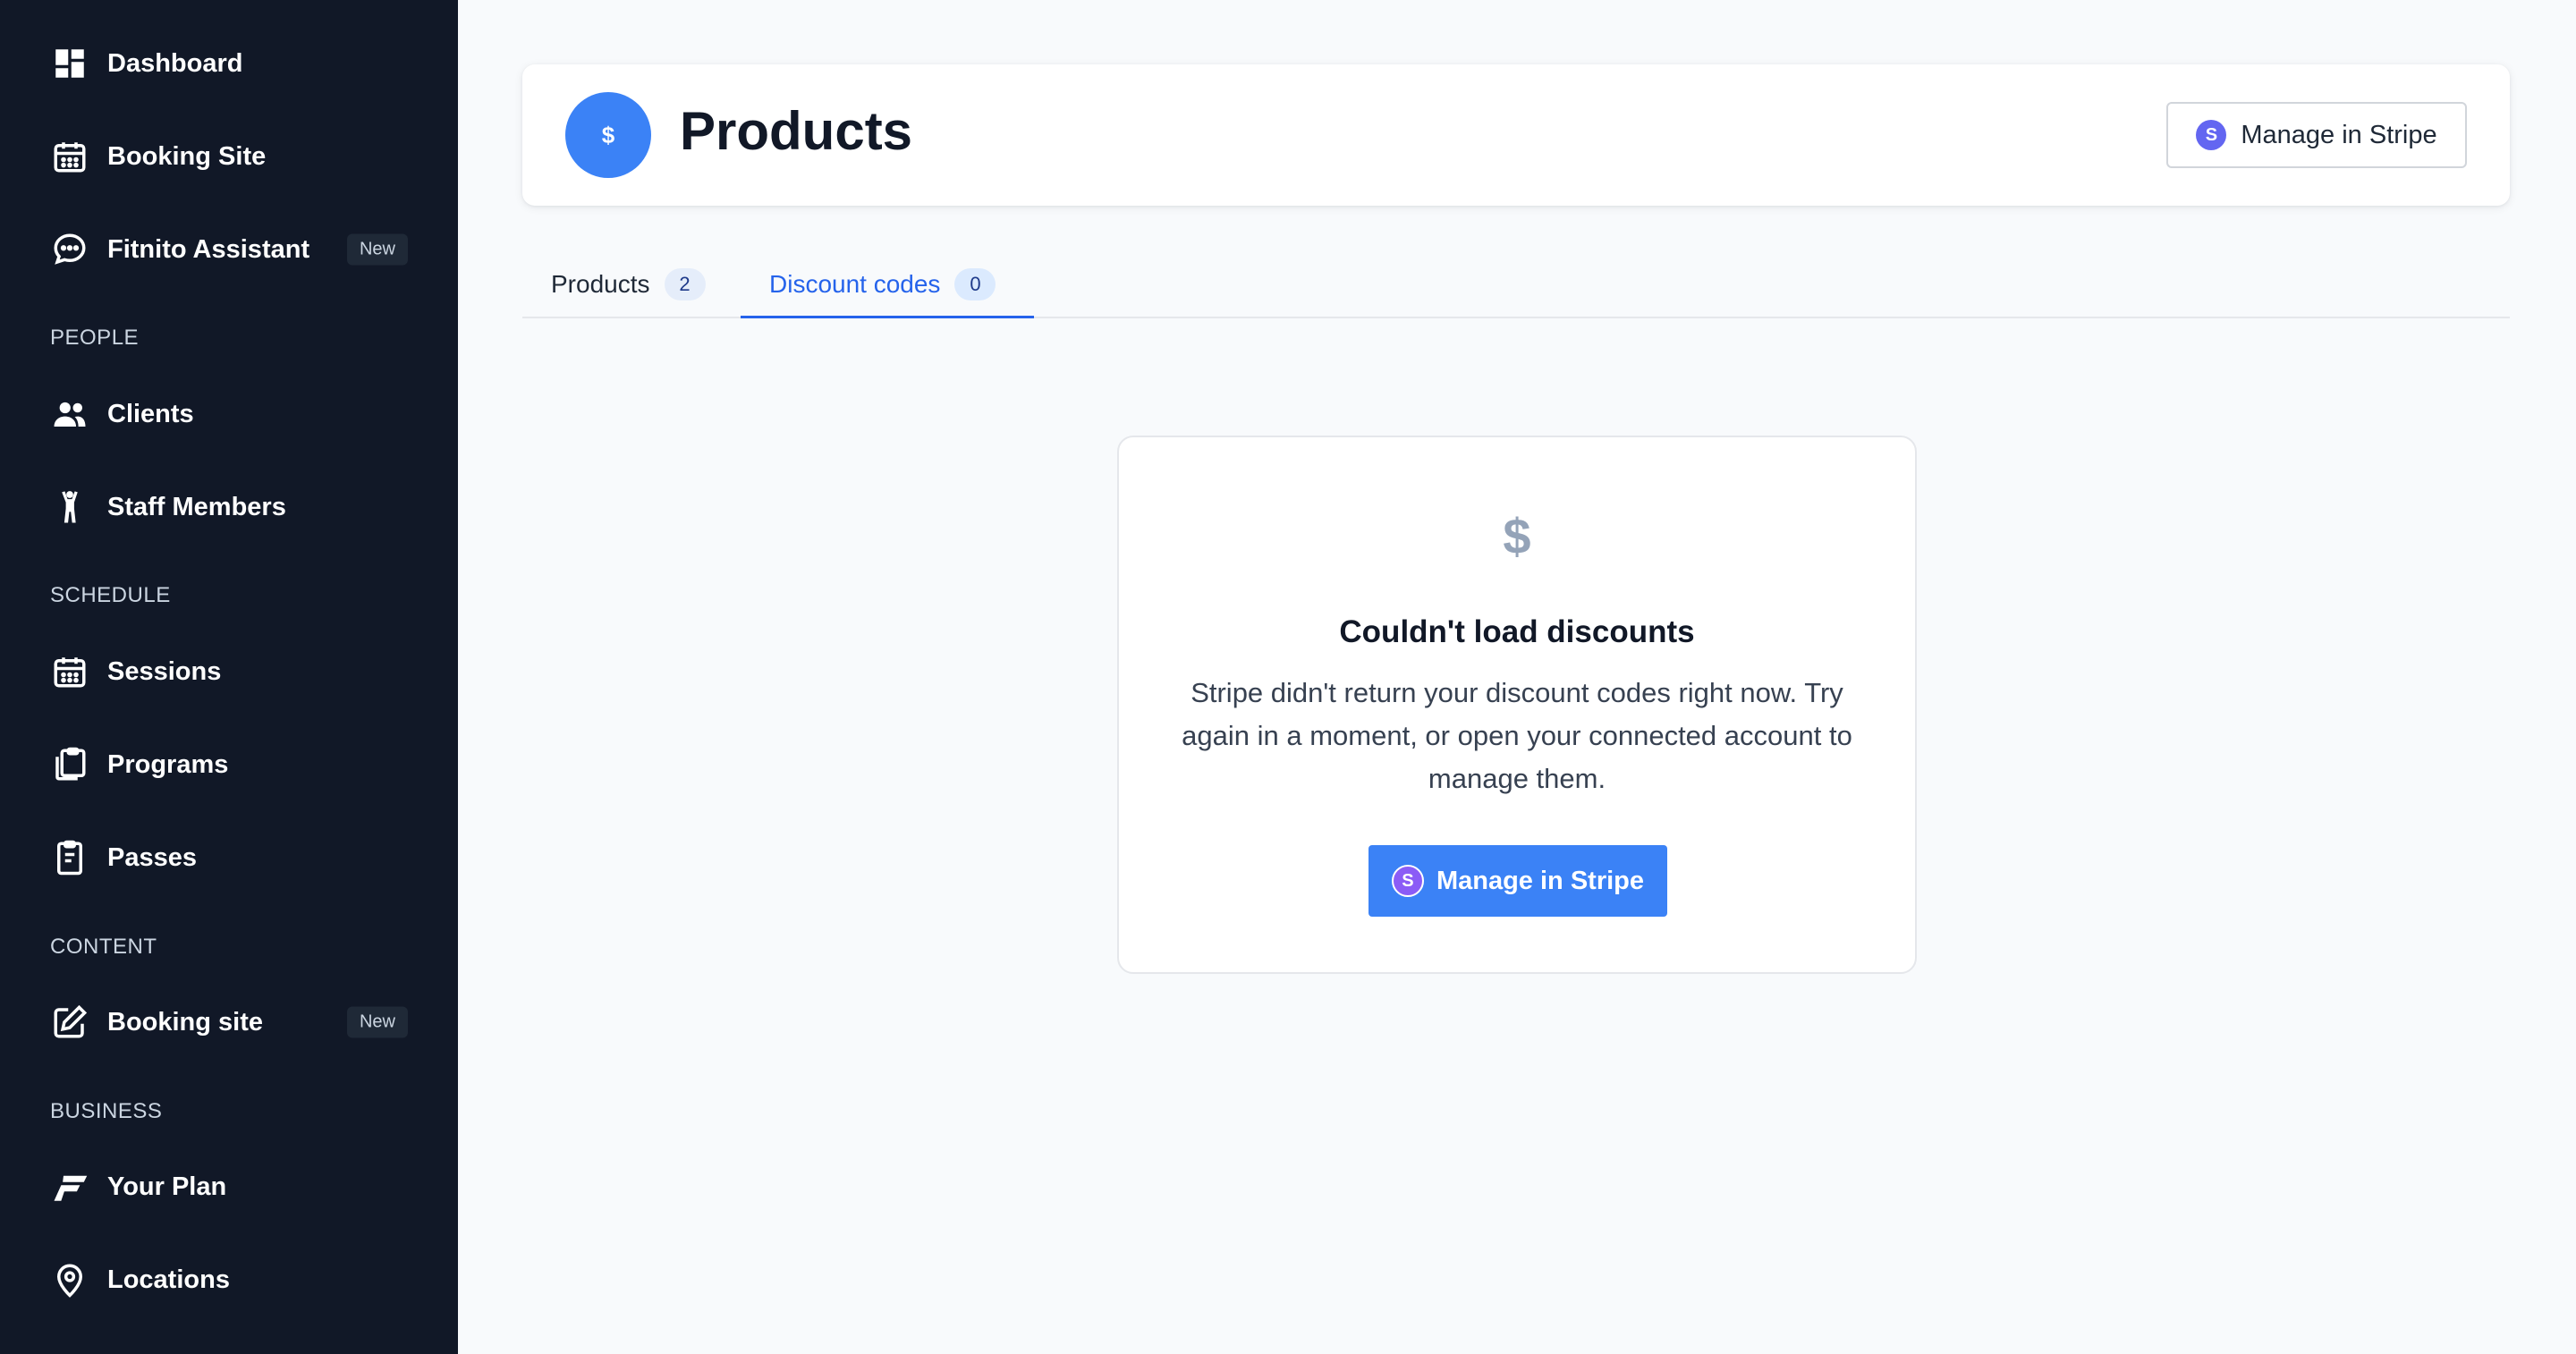 The width and height of the screenshot is (2576, 1354). I want to click on section-label-business: BUSINESS, so click(106, 1111).